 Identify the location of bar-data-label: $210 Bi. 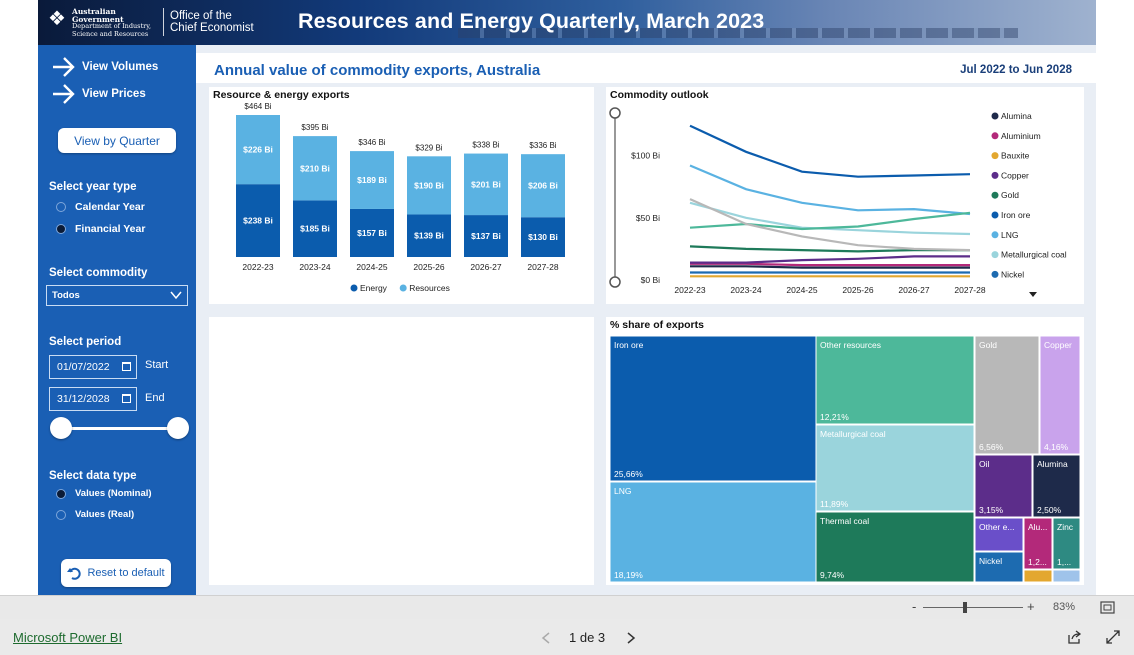
(315, 168).